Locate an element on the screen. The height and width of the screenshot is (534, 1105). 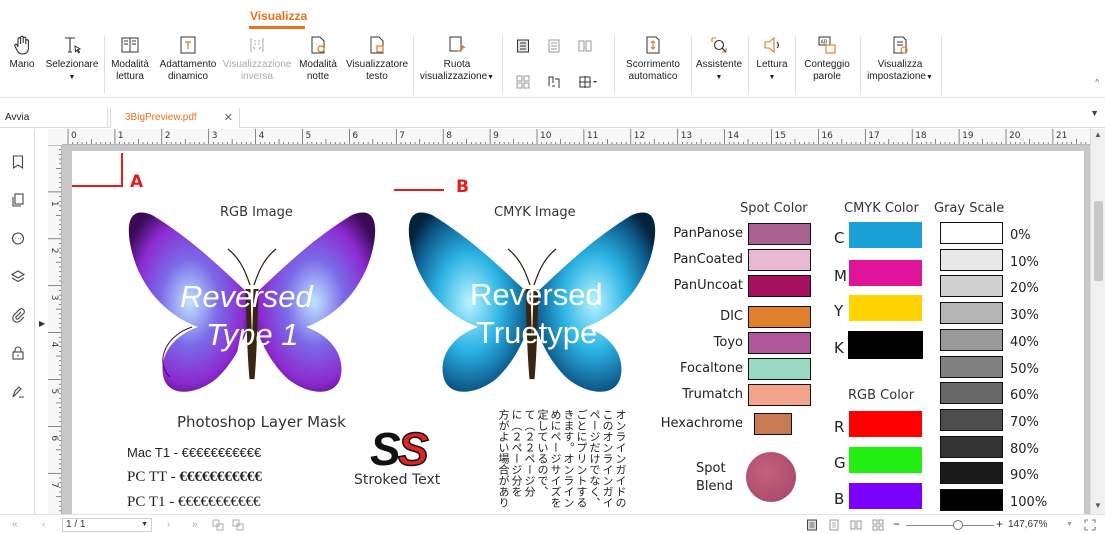
comments-icon is located at coordinates (18, 239).